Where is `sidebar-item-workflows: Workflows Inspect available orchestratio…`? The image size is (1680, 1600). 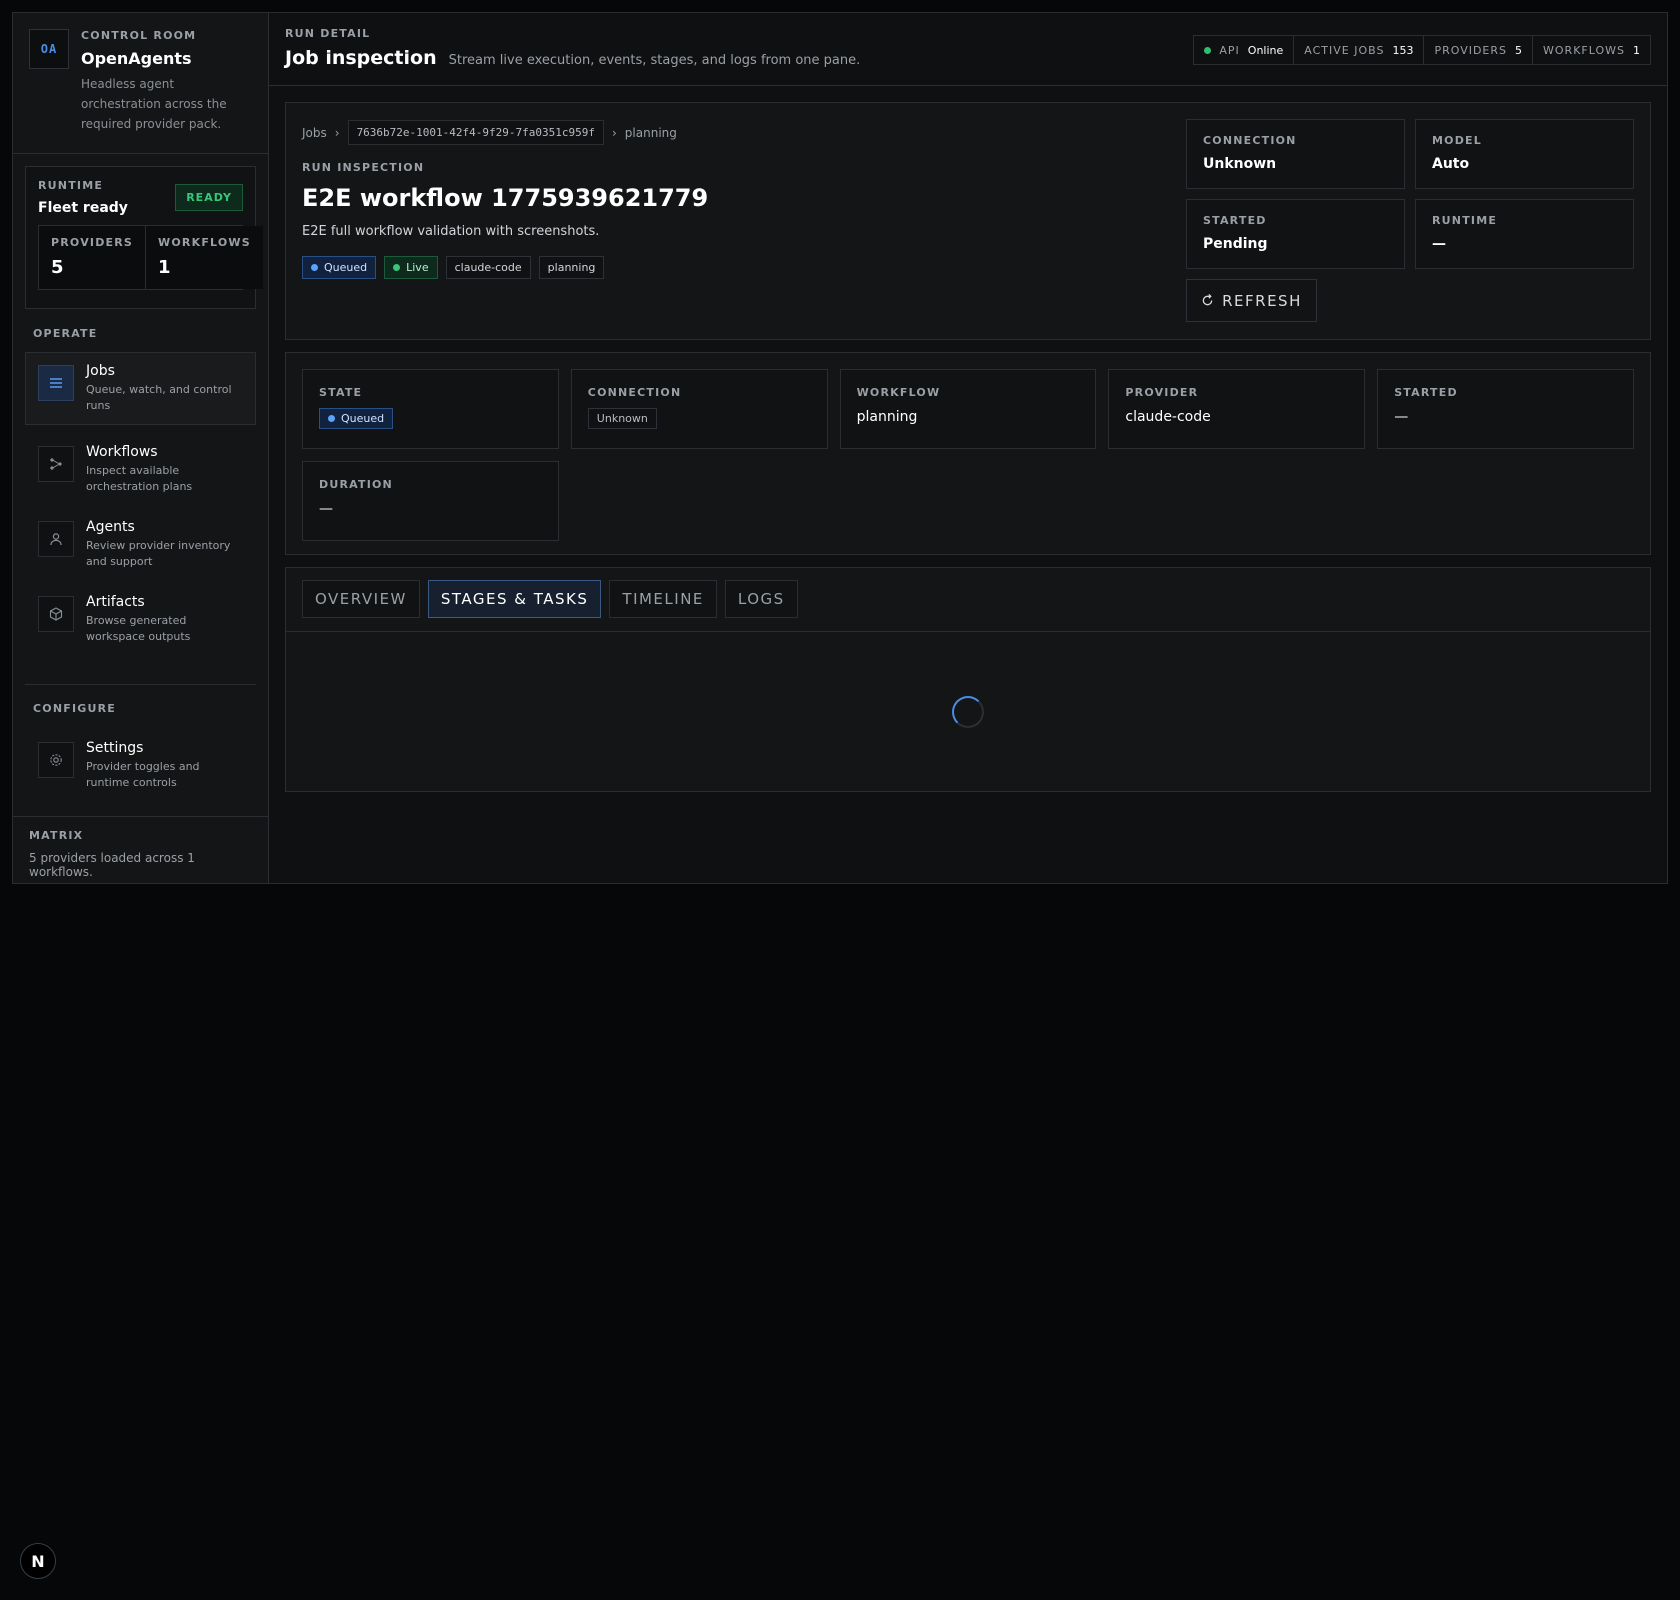
sidebar-item-workflows: Workflows Inspect available orchestratio… is located at coordinates (140, 469).